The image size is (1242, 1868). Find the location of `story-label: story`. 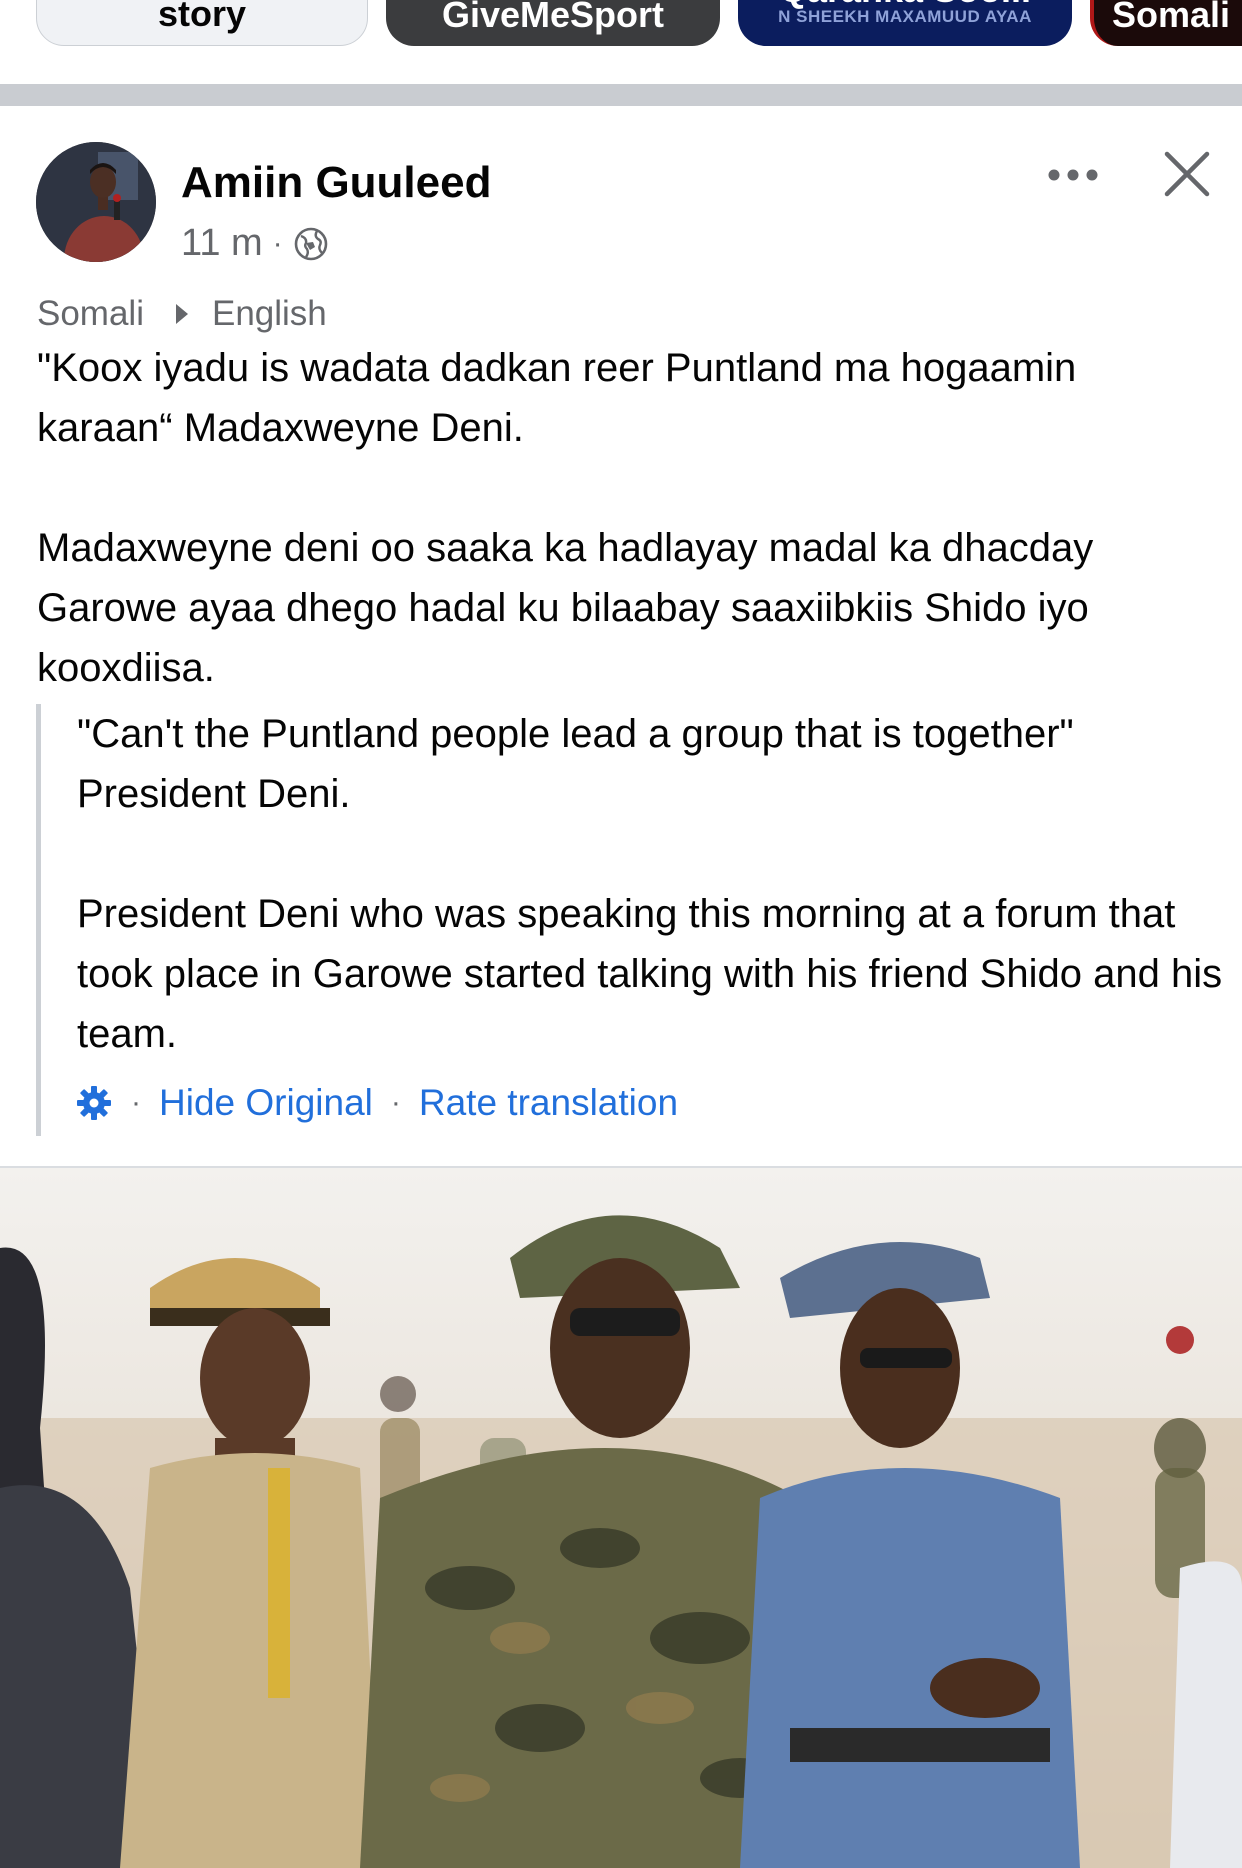

story-label: story is located at coordinates (202, 17).